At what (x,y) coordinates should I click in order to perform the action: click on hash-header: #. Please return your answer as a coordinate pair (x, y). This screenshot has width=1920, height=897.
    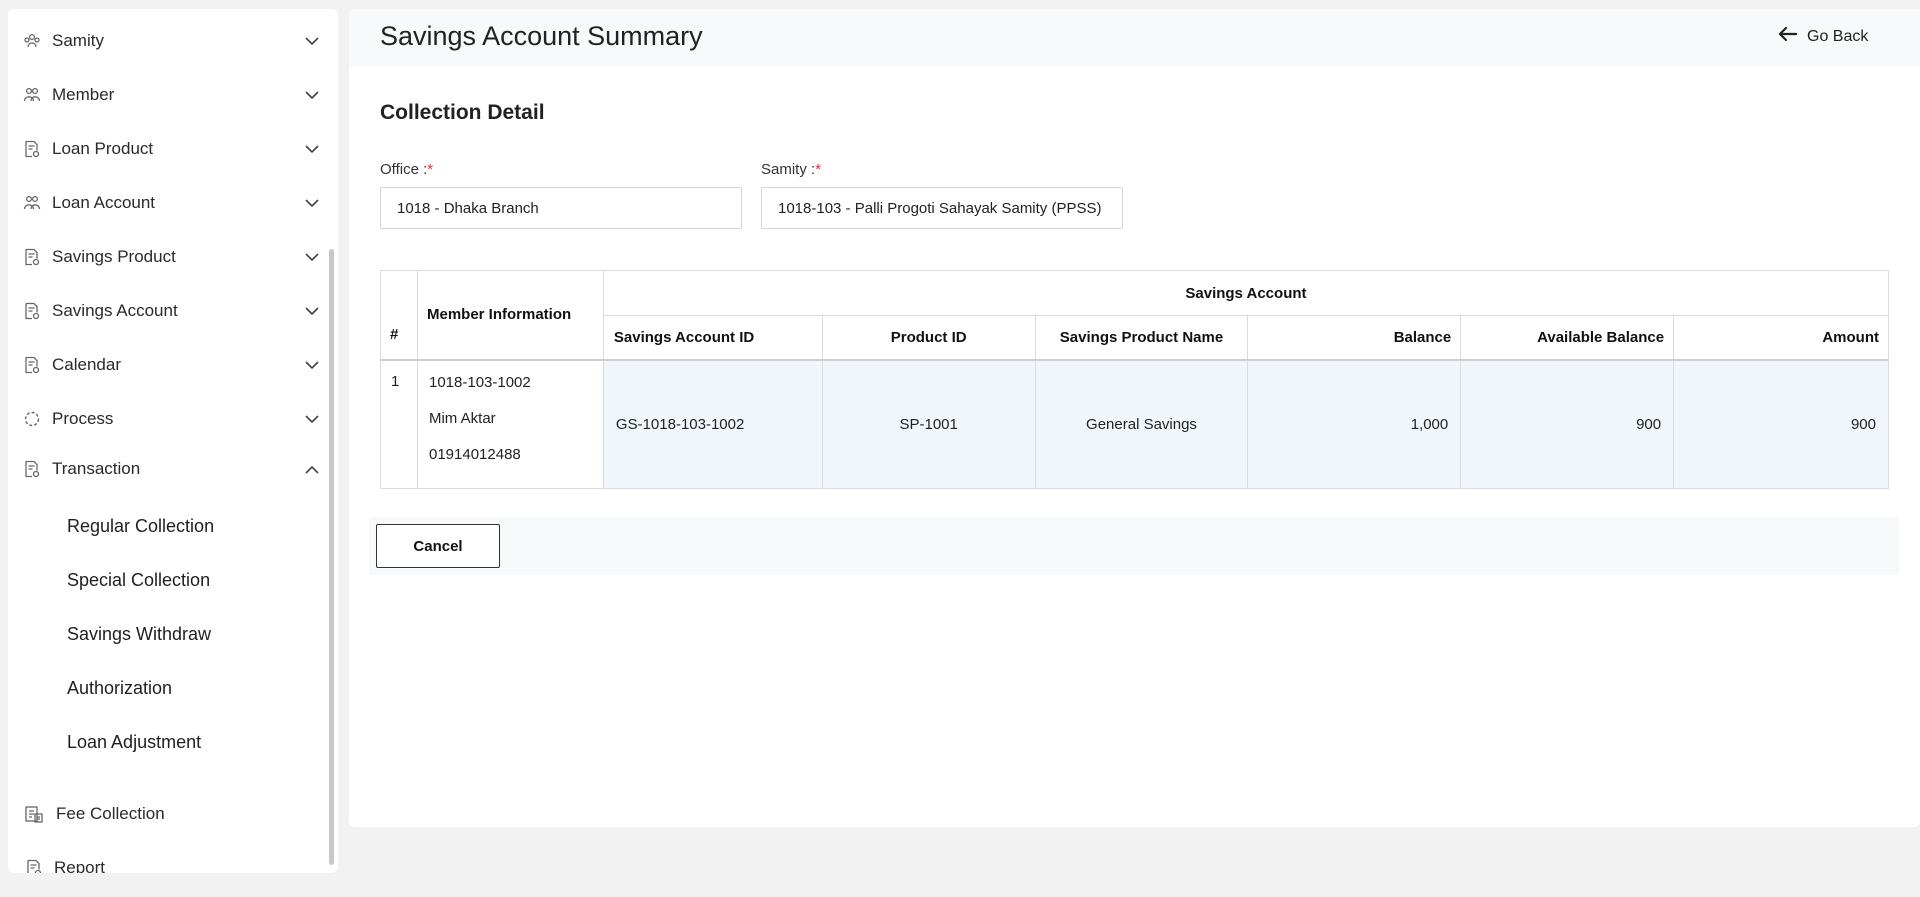
    Looking at the image, I should click on (399, 315).